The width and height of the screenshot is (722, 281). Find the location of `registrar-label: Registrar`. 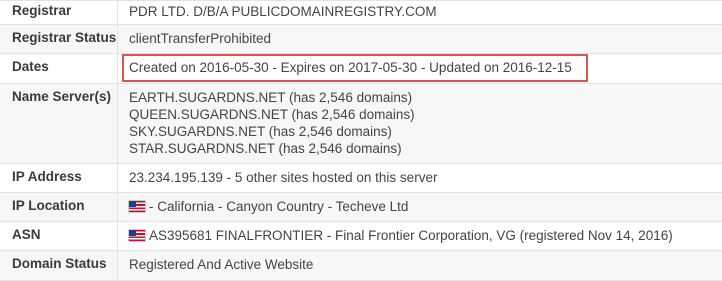

registrar-label: Registrar is located at coordinates (59, 12).